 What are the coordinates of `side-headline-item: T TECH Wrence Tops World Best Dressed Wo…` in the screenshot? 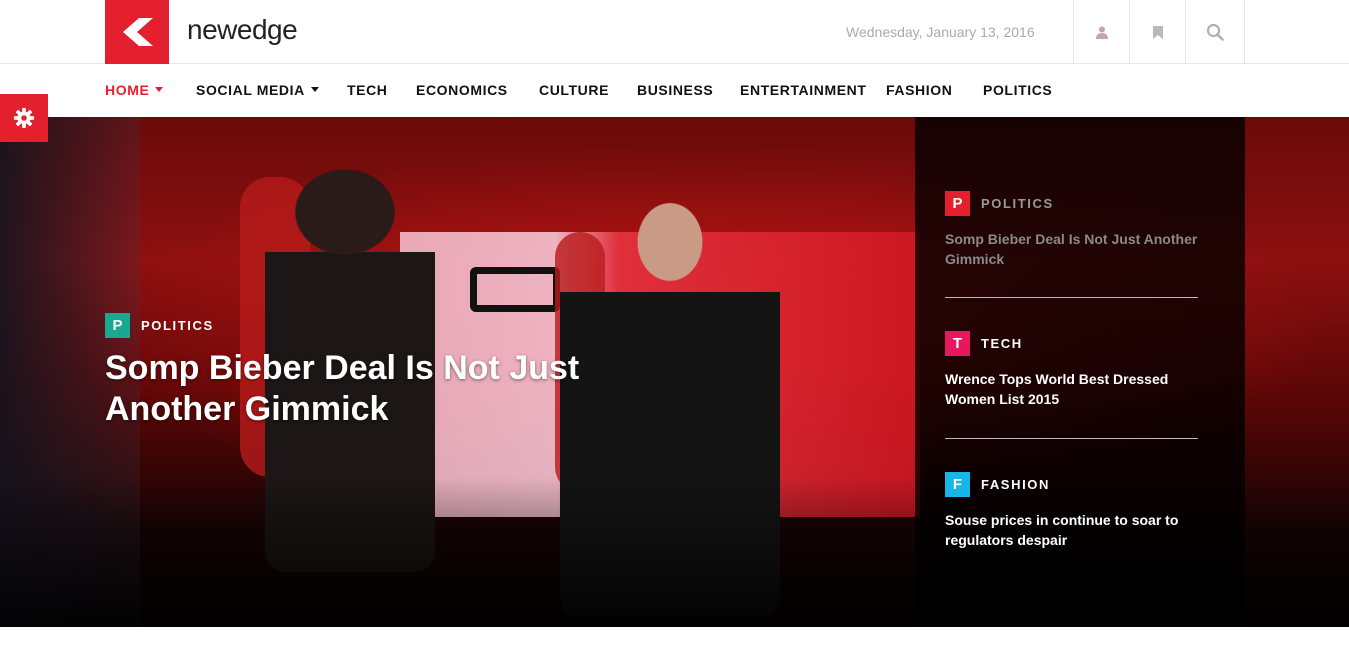 It's located at (1071, 370).